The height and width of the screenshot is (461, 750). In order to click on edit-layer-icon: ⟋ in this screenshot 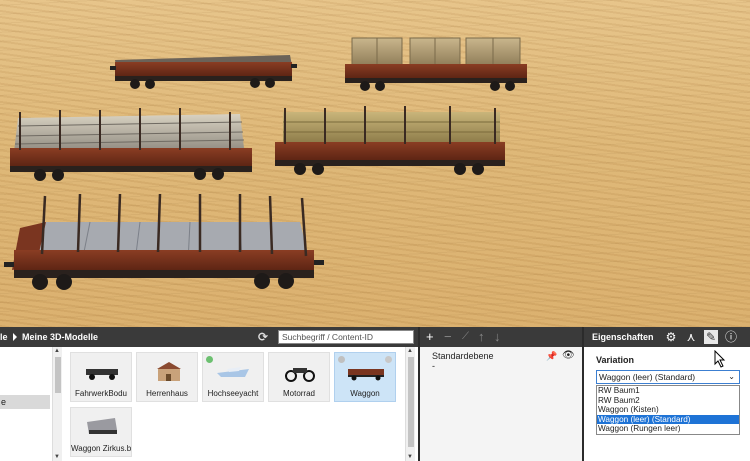, I will do `click(465, 337)`.